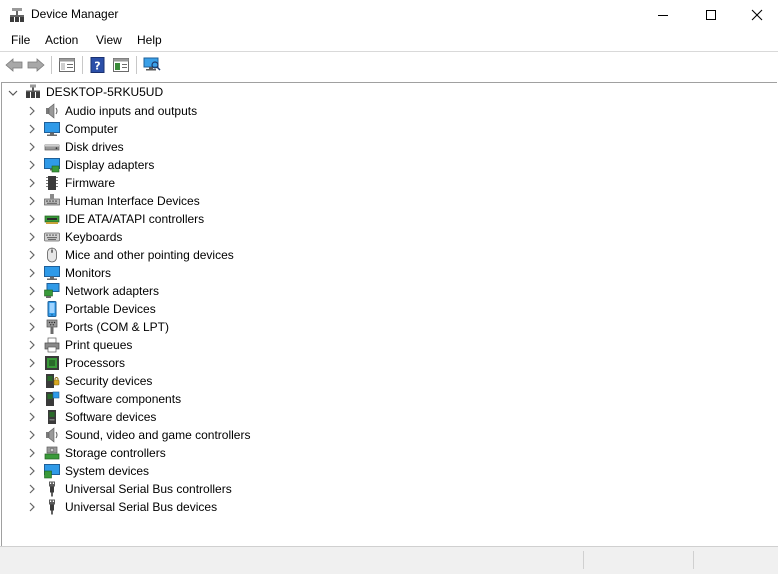 This screenshot has height=574, width=778. I want to click on tree-item-label: Ports (COM & LPT), so click(117, 327).